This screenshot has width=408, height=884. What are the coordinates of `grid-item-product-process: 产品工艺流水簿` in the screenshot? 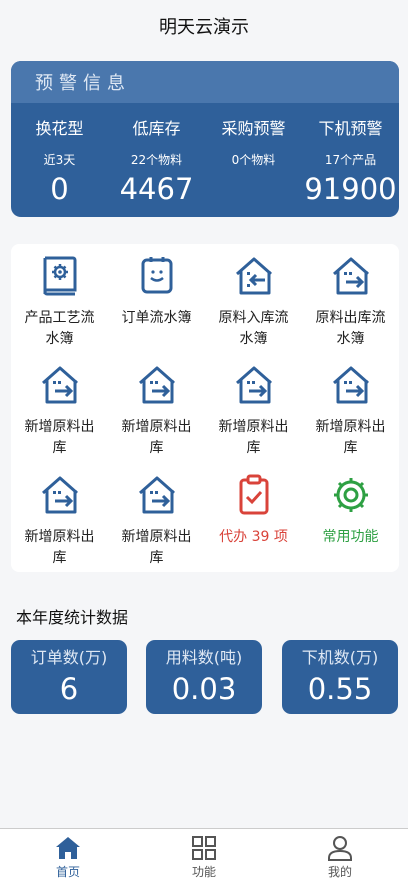 It's located at (59, 298).